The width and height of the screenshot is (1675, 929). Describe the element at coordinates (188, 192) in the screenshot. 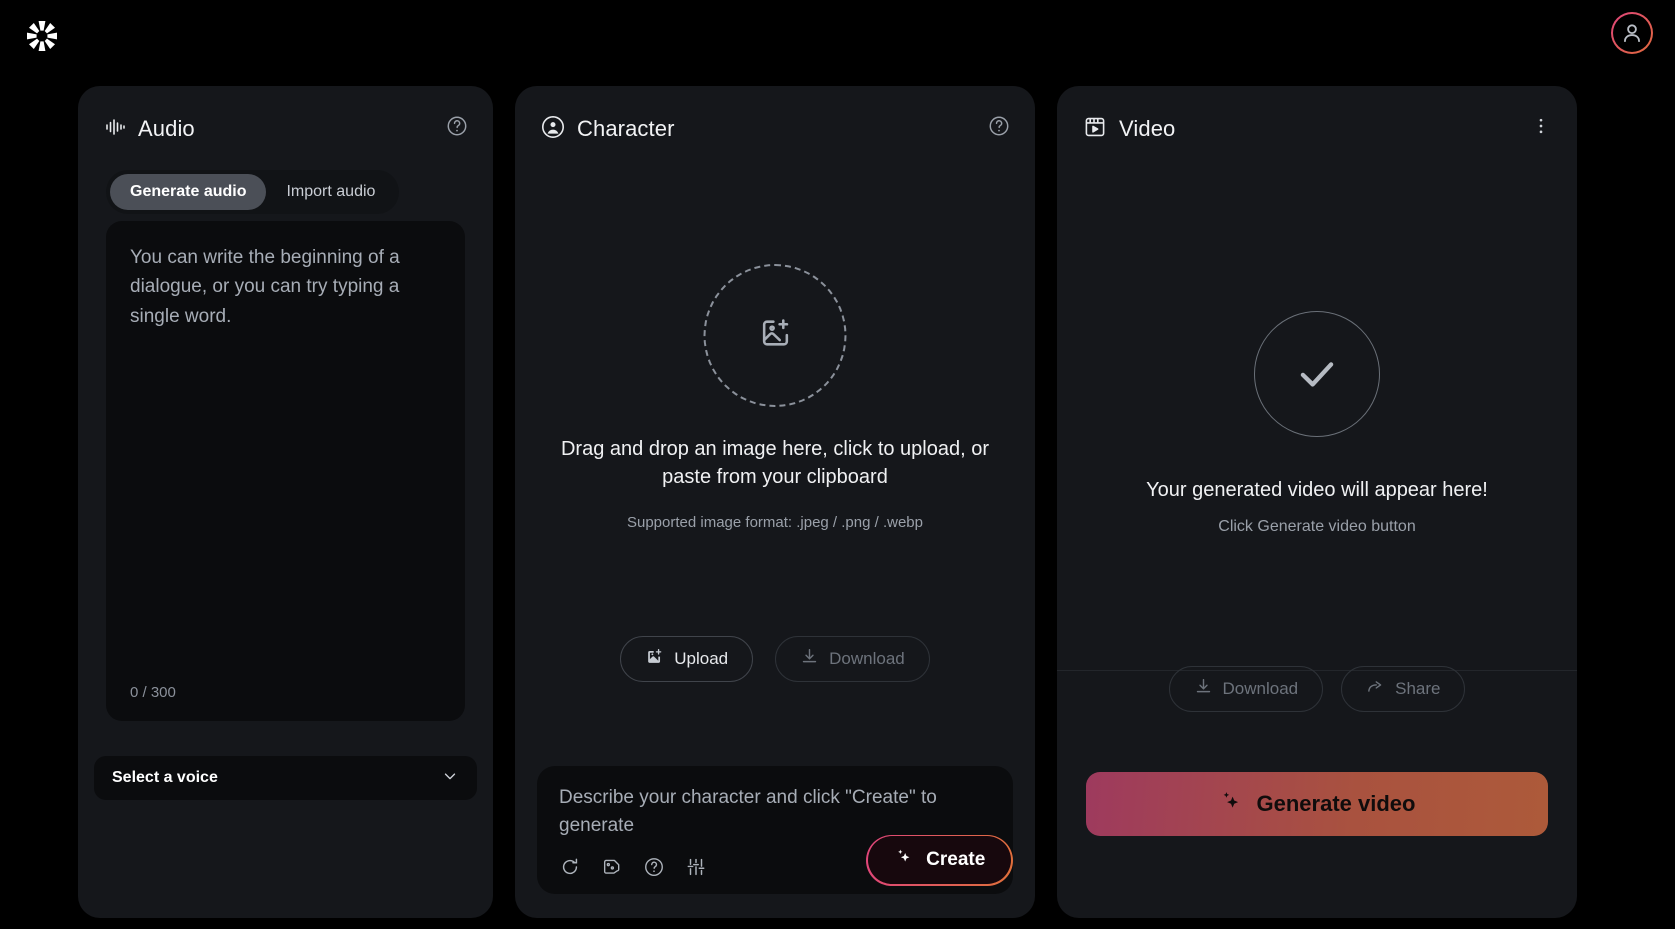

I see `tab-generate-audio: Generate audio` at that location.